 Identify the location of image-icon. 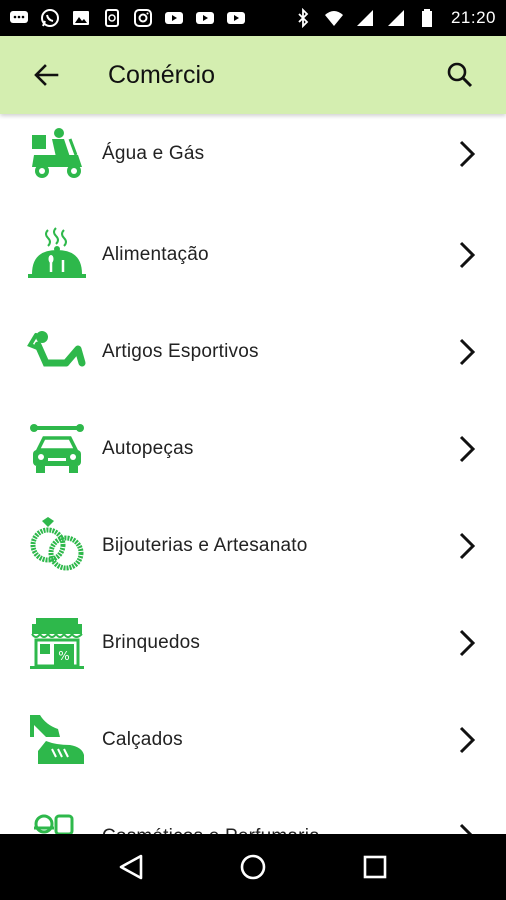
(81, 18).